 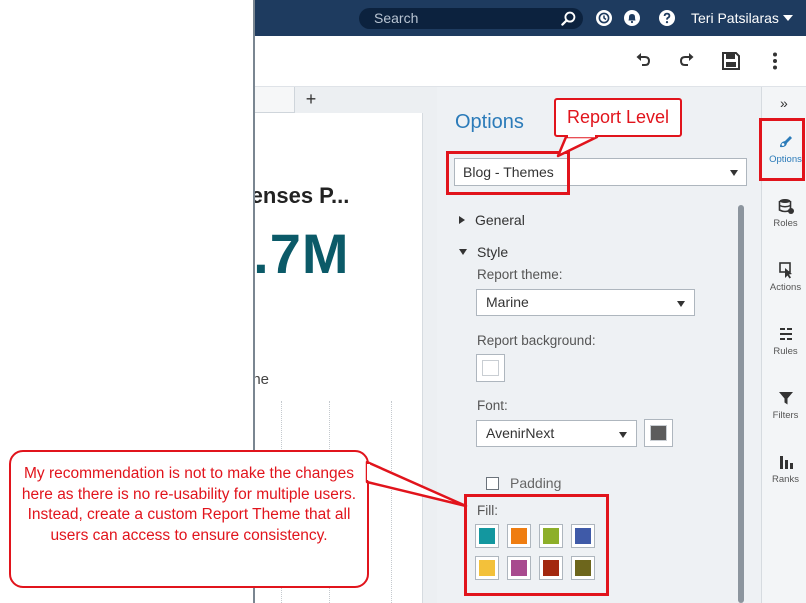 What do you see at coordinates (275, 100) in the screenshot?
I see `page-tab` at bounding box center [275, 100].